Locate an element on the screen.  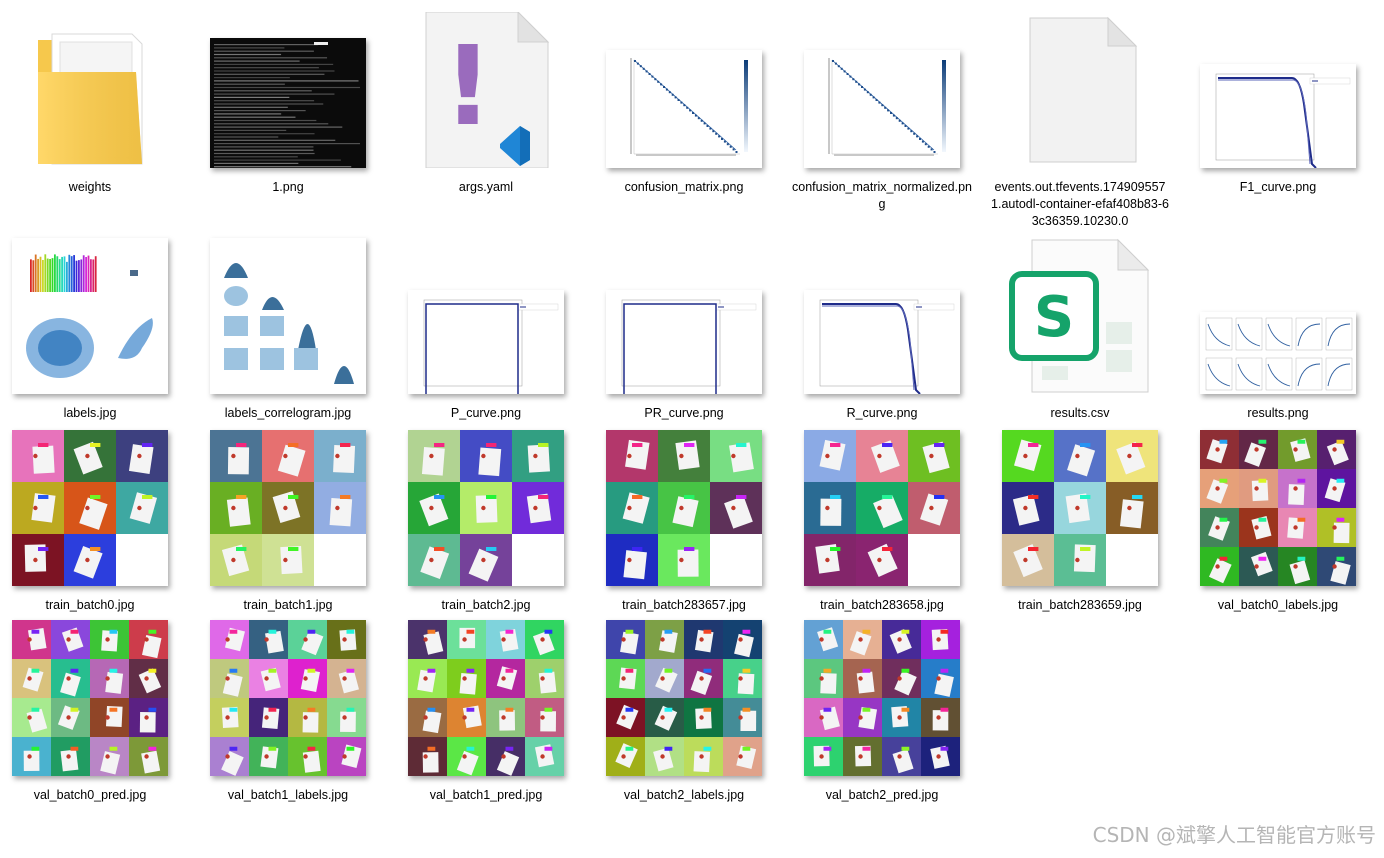
file-item: PR_curve.png is located at coordinates (684, 338).